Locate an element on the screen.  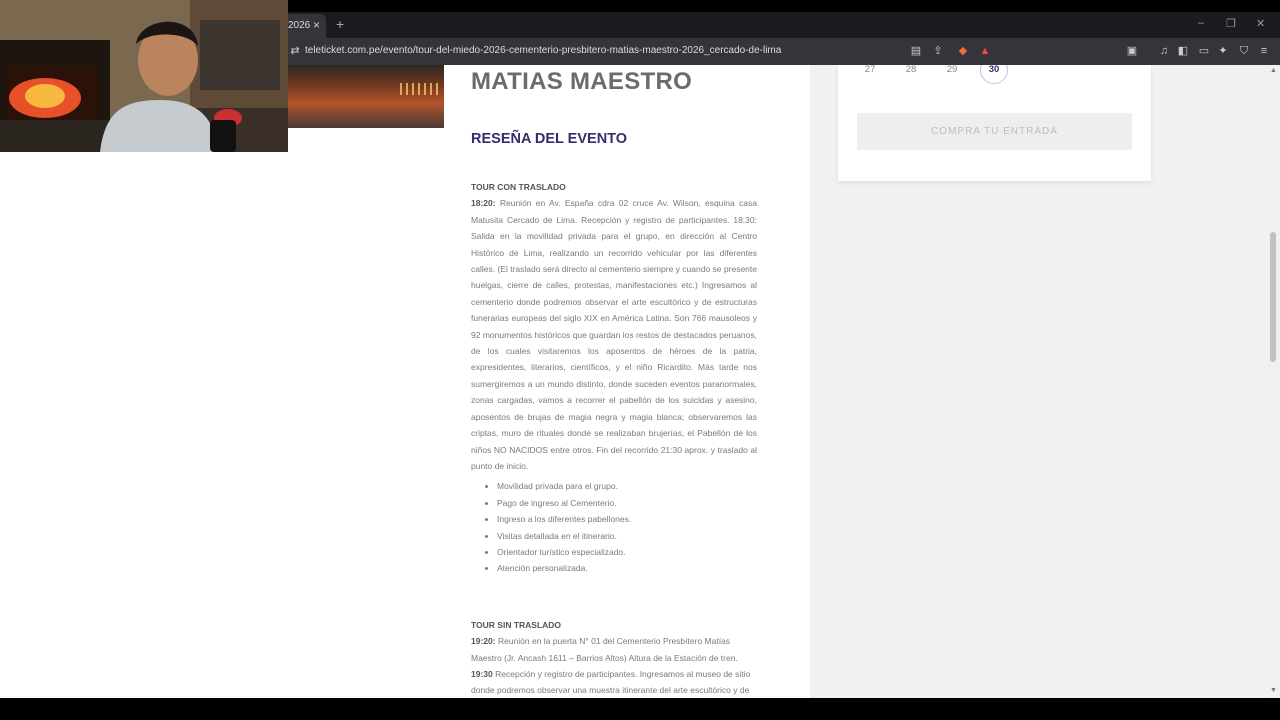
tour1-time: 18:20: is located at coordinates (483, 203).